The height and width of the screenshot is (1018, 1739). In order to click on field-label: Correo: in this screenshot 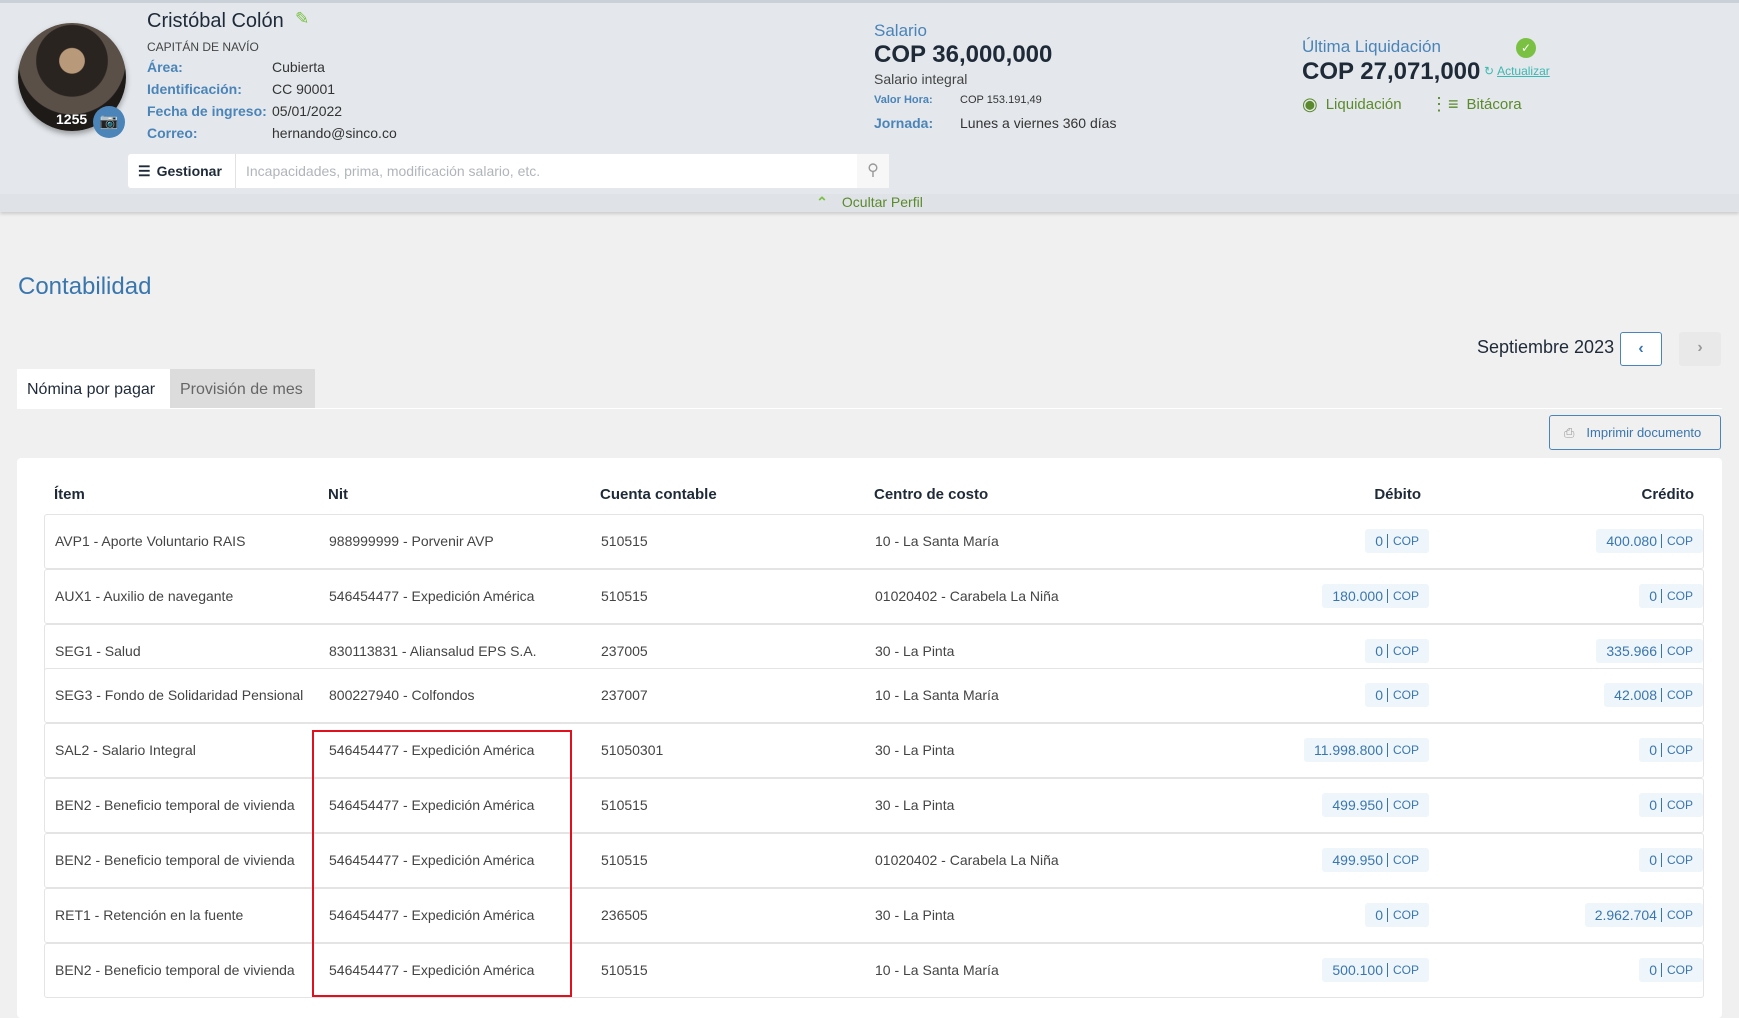, I will do `click(172, 133)`.